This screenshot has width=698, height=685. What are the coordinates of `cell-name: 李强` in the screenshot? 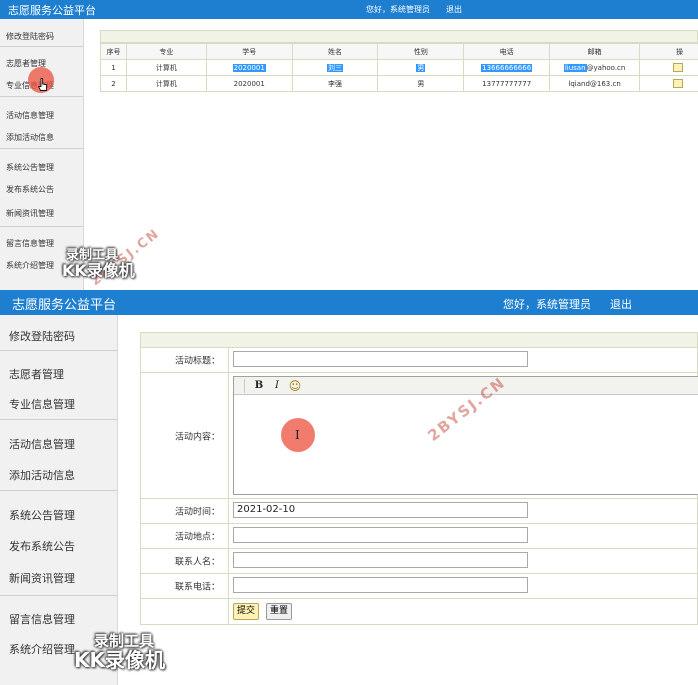 It's located at (335, 83).